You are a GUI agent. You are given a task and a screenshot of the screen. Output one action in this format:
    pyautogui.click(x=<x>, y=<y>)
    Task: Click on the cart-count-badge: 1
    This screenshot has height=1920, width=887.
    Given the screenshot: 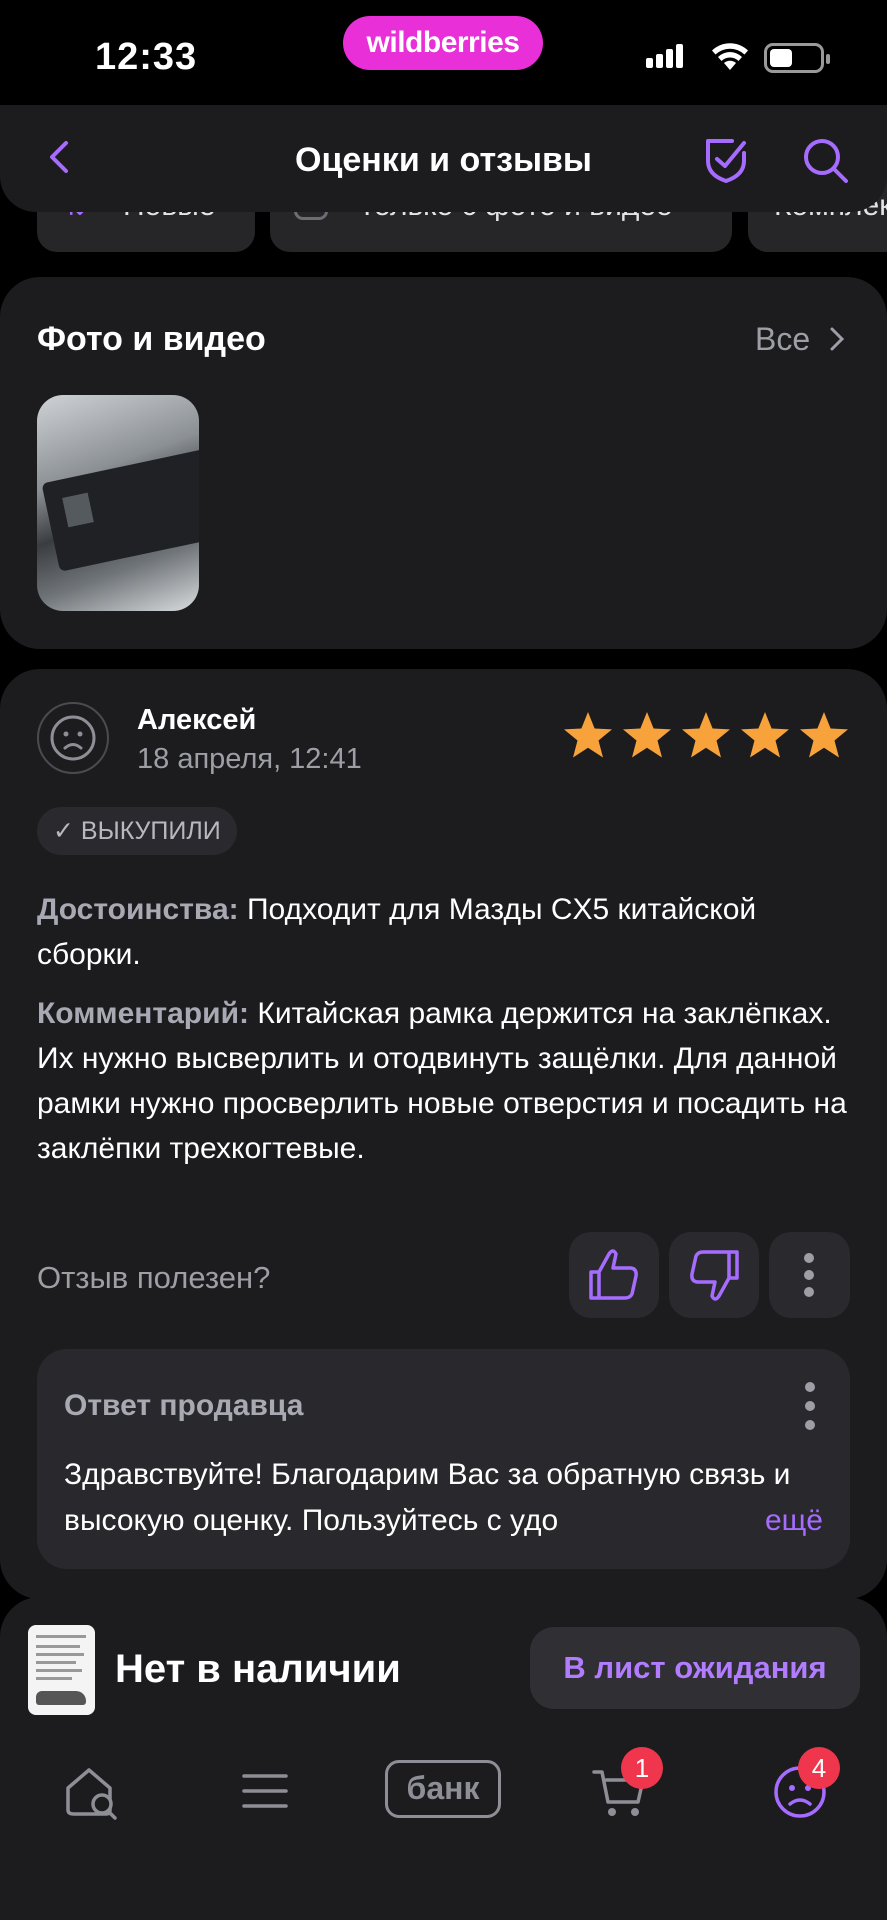 What is the action you would take?
    pyautogui.click(x=642, y=1768)
    